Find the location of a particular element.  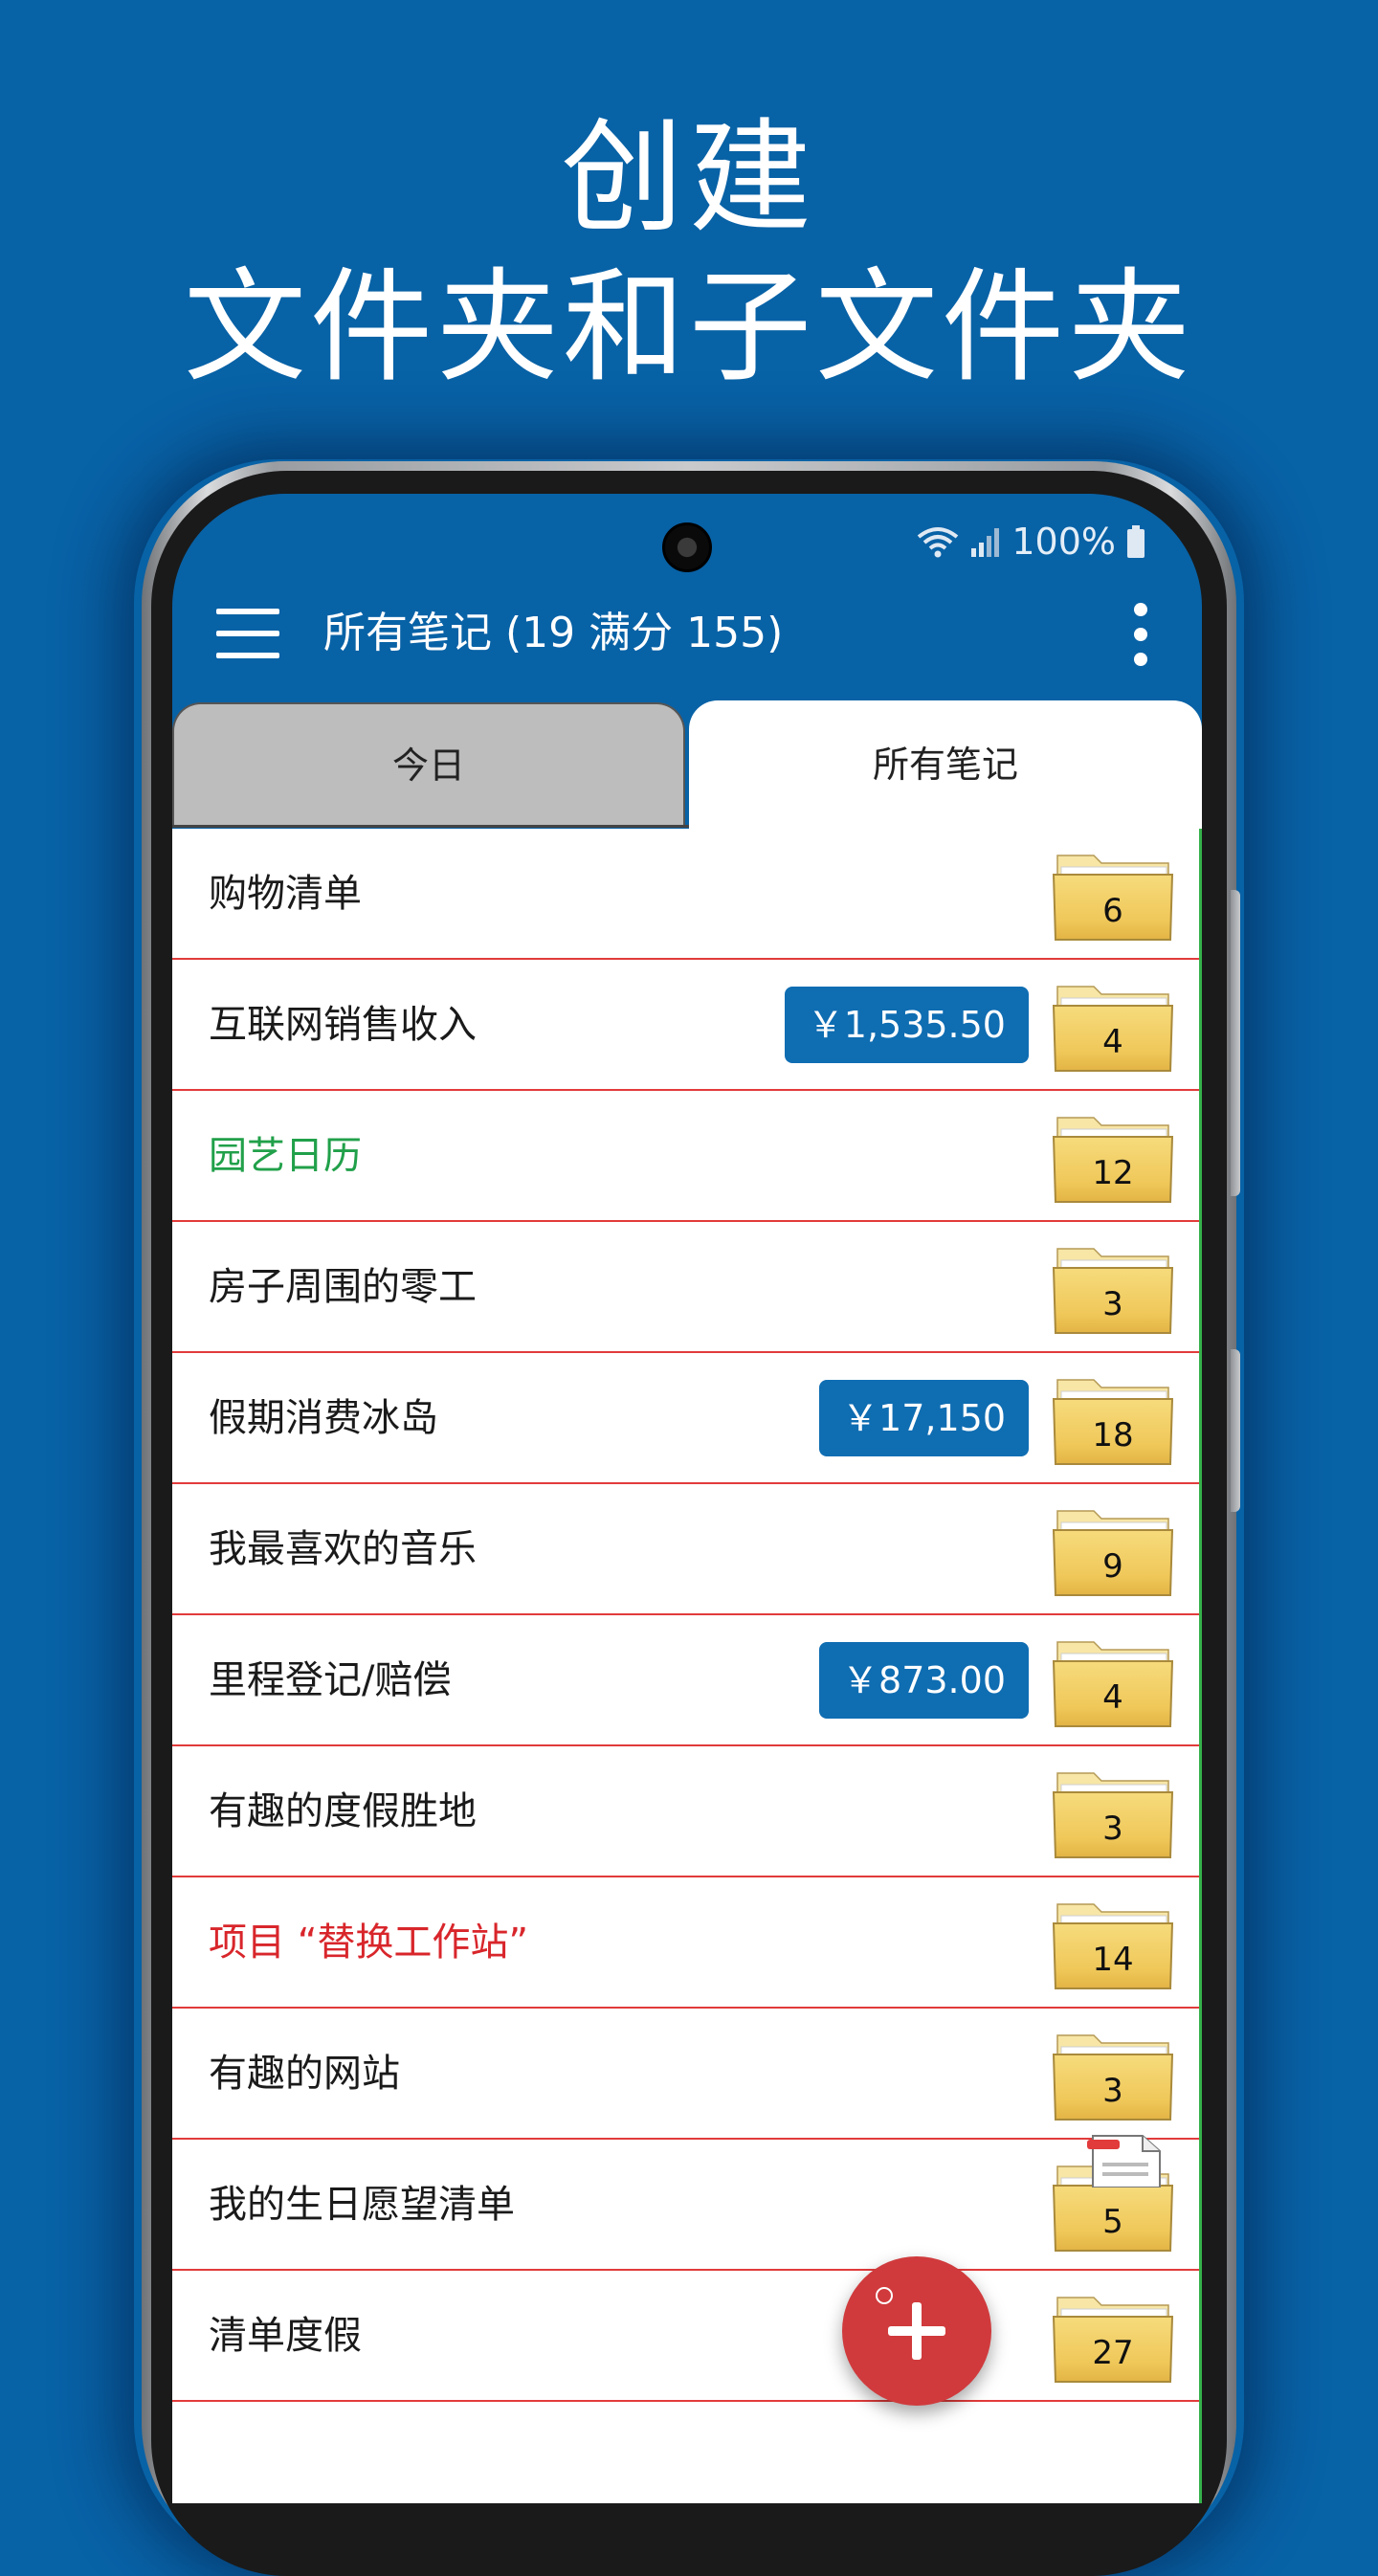

list-item-label: 项目 “替换工作站” is located at coordinates (369, 1943).